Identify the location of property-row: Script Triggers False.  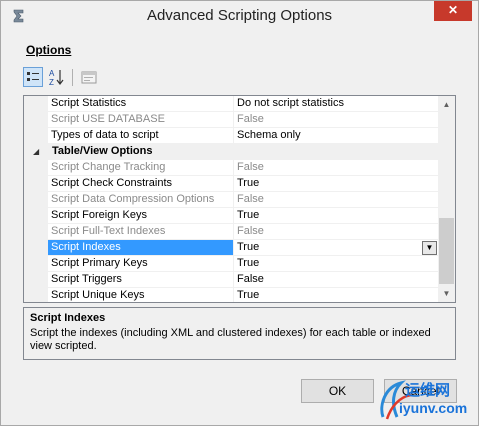
(231, 280).